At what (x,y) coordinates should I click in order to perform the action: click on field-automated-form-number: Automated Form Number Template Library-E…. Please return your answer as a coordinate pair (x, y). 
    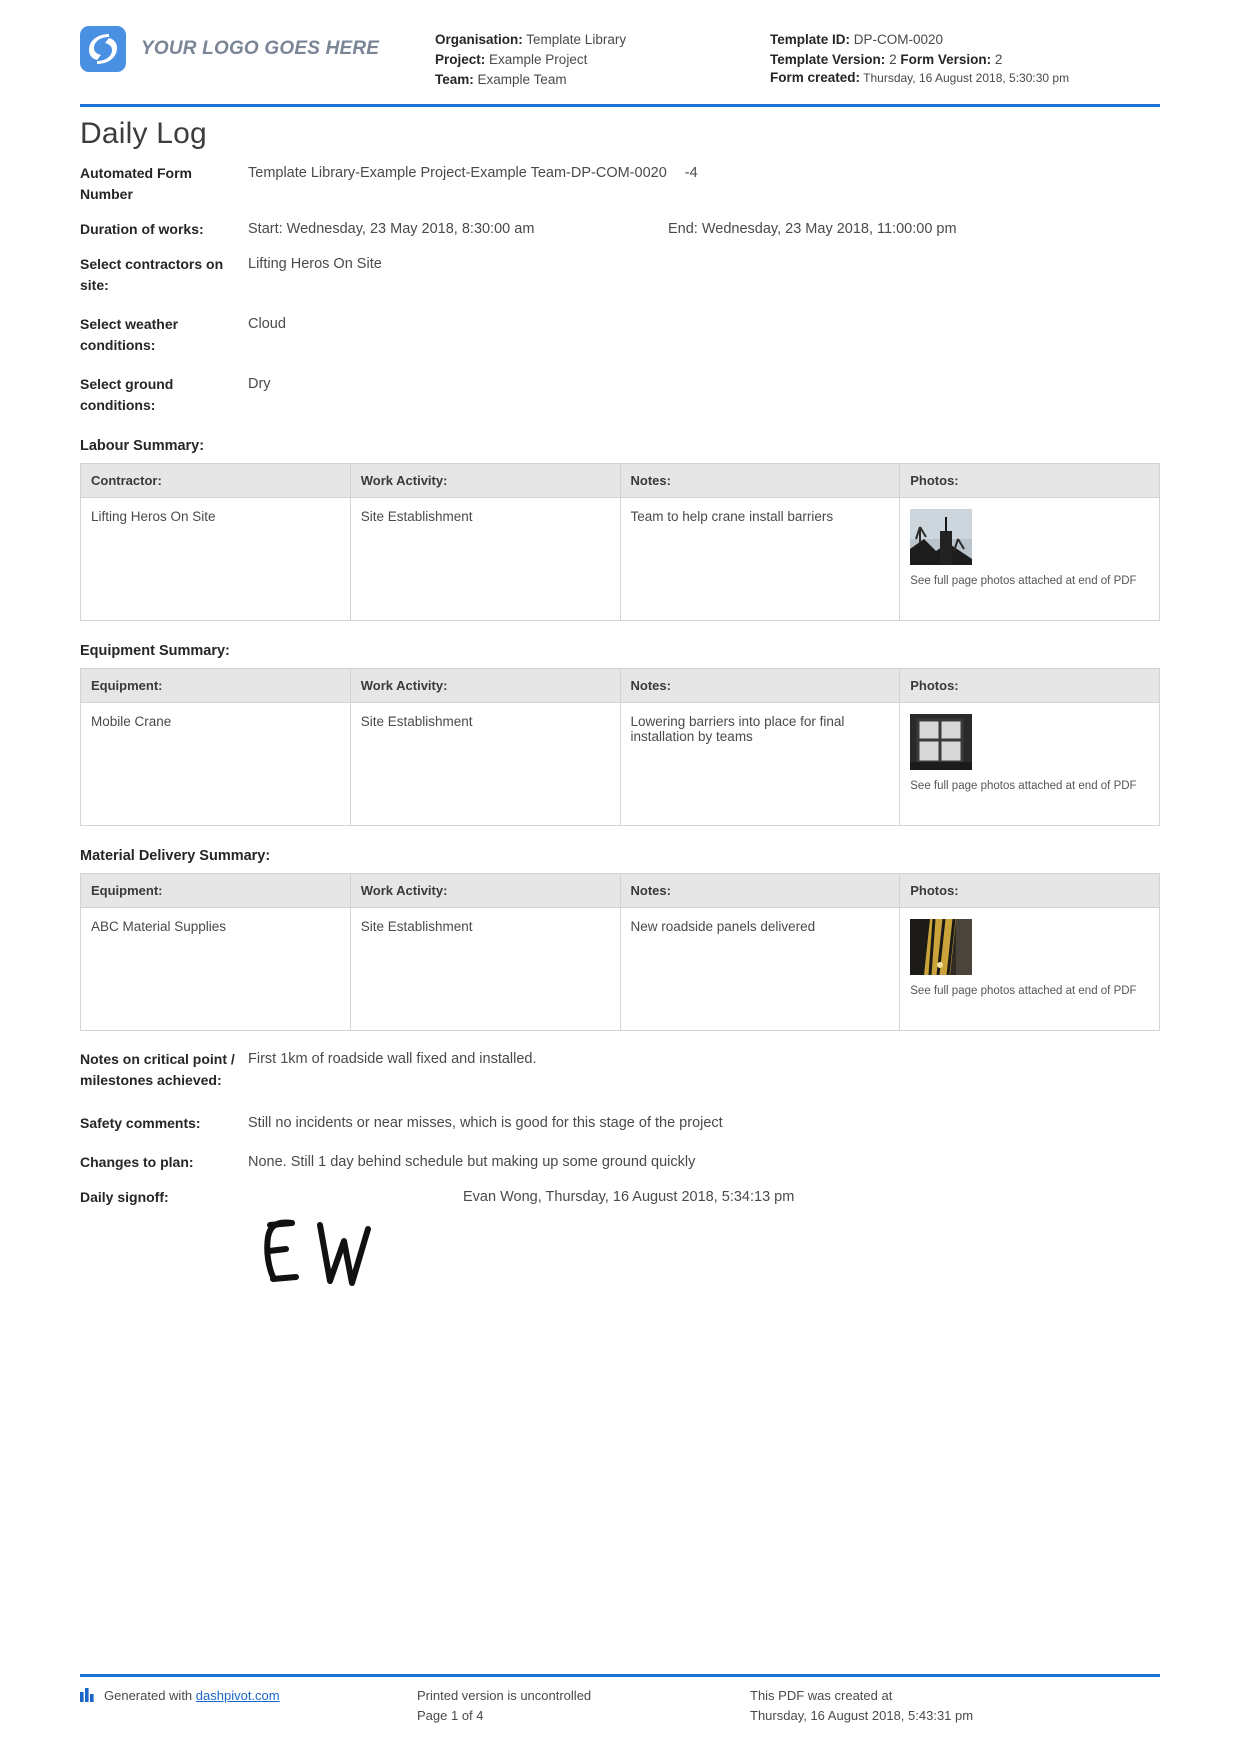
    Looking at the image, I should click on (620, 184).